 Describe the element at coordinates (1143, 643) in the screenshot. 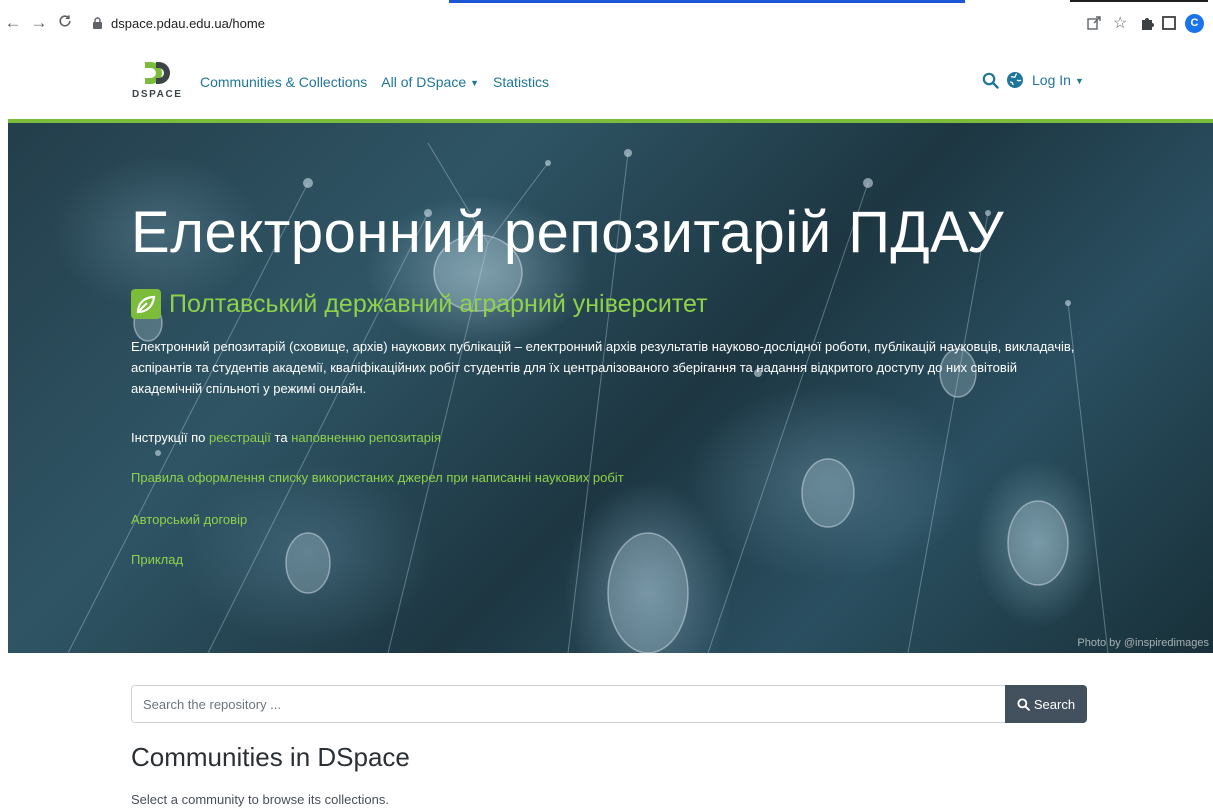

I see `photo-credit: Photo by @inspiredimages` at that location.